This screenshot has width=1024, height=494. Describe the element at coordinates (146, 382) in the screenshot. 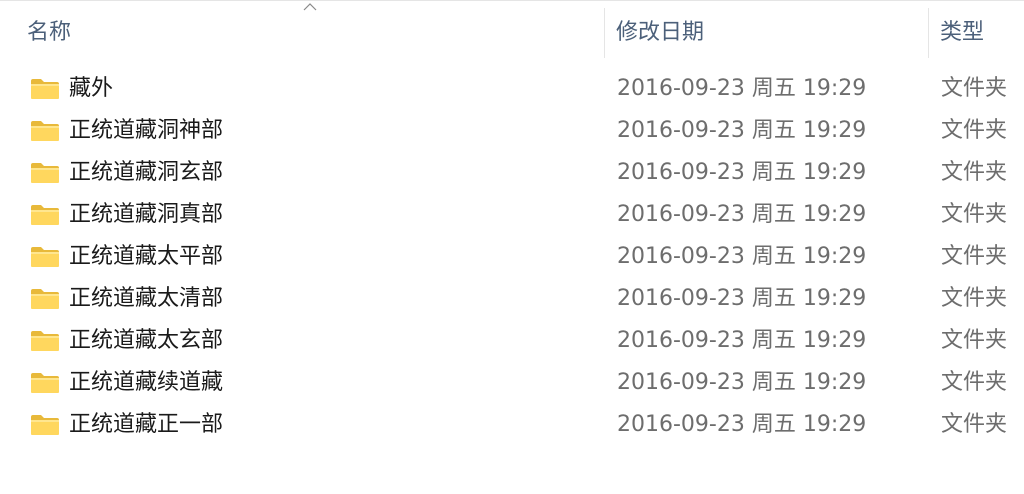

I see `file-name: 正统道藏续道藏` at that location.